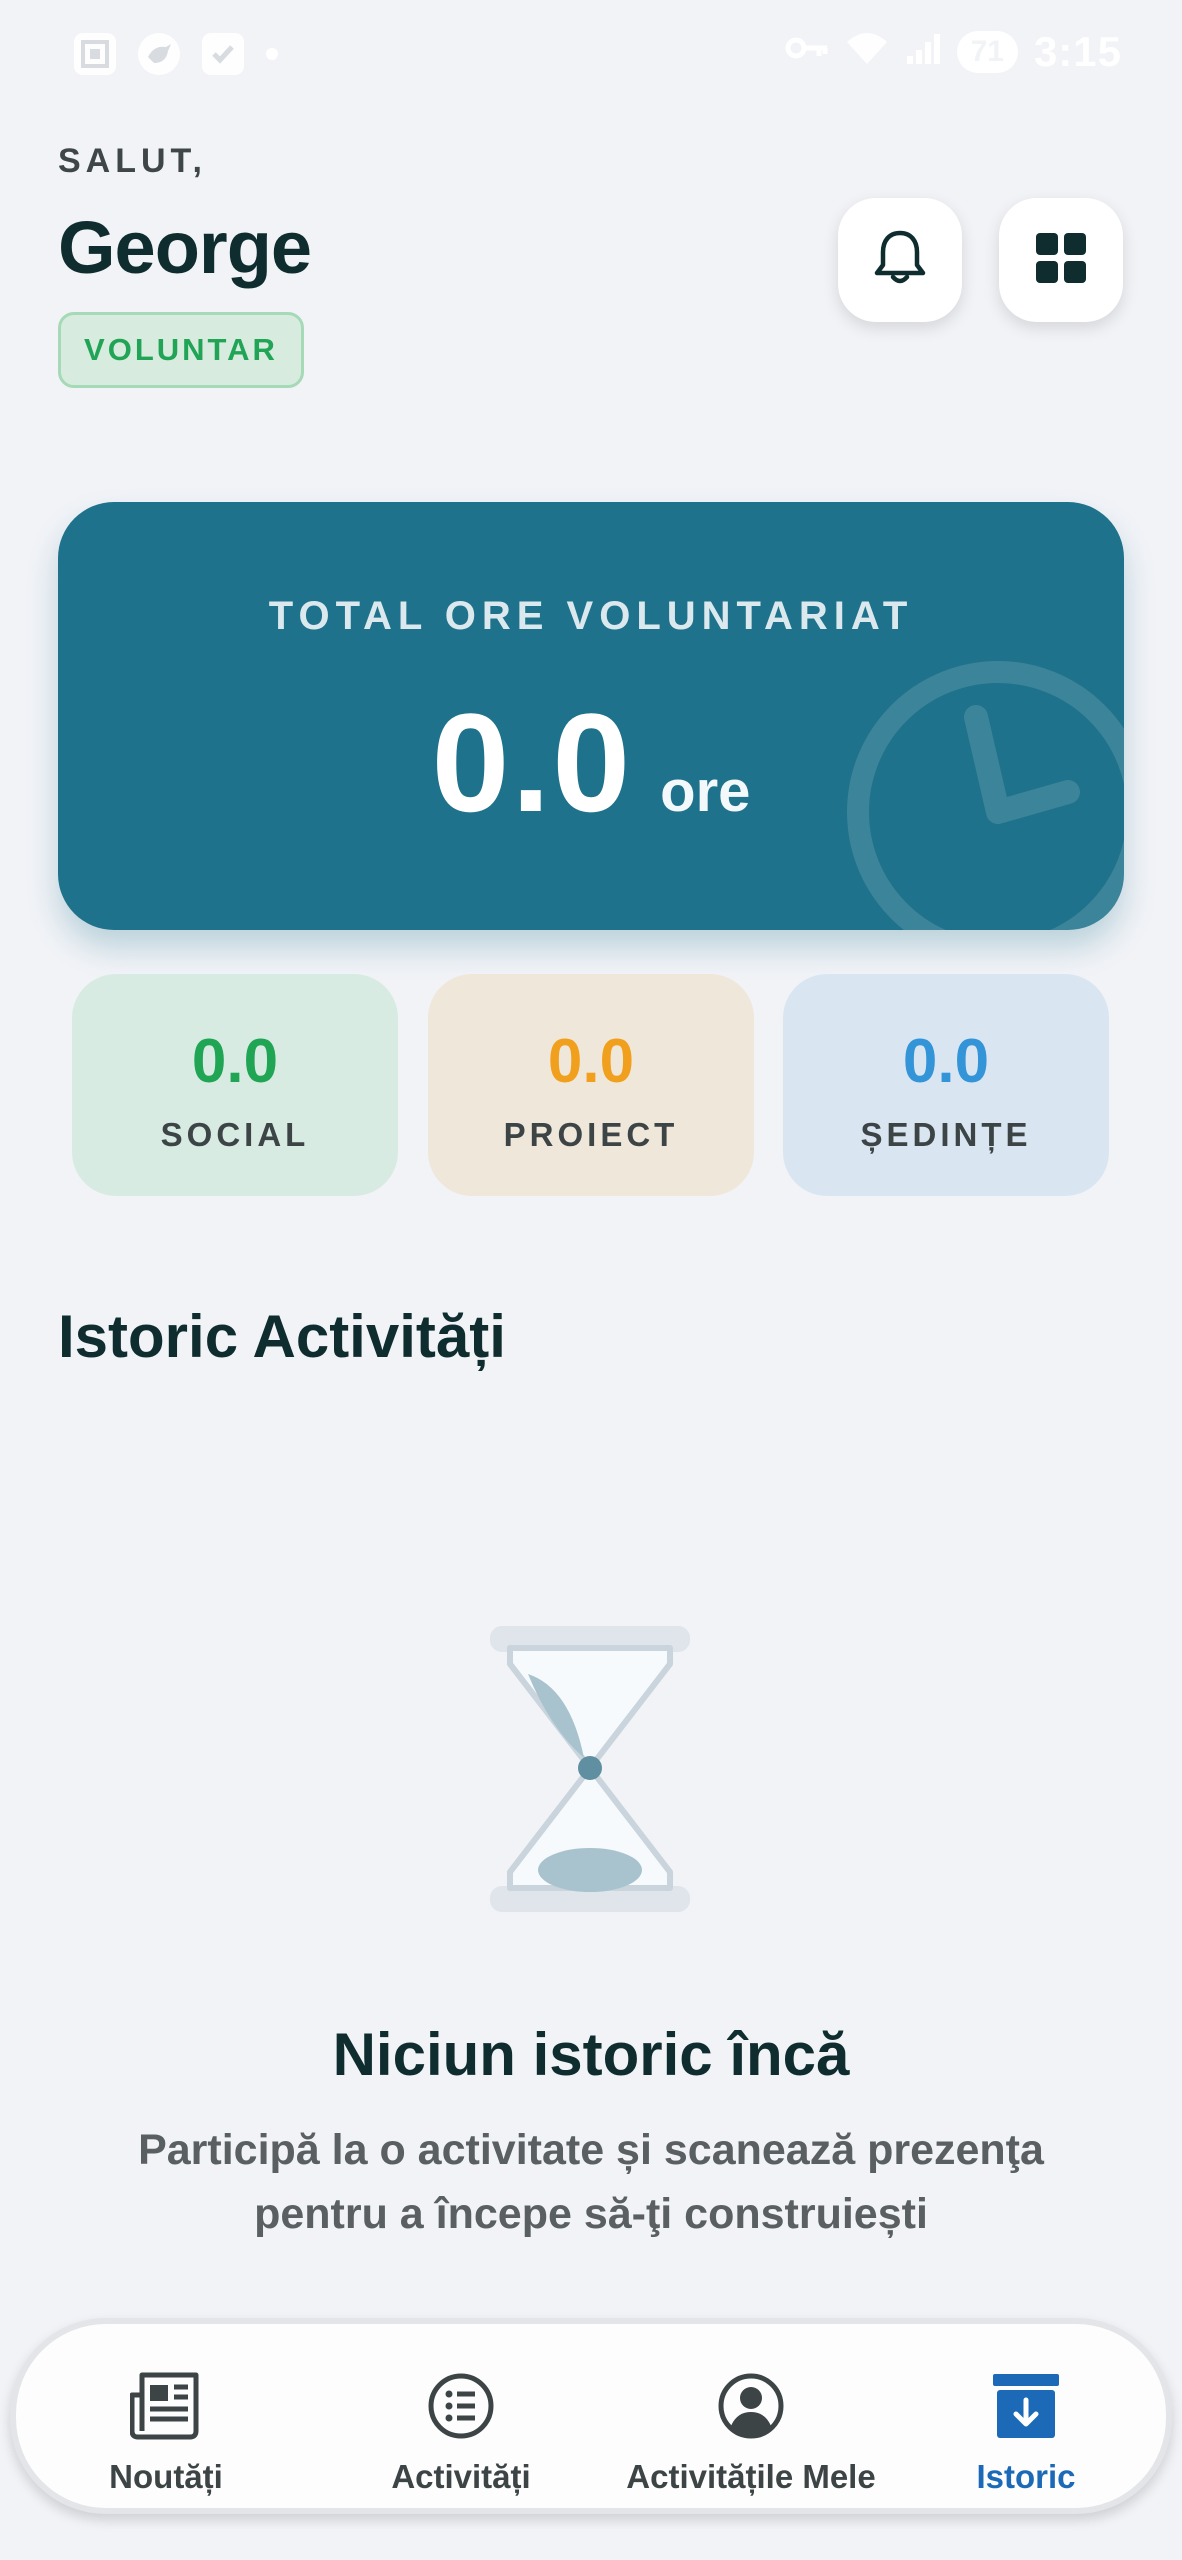  What do you see at coordinates (591, 1061) in the screenshot?
I see `stat-value-project: 0.0` at bounding box center [591, 1061].